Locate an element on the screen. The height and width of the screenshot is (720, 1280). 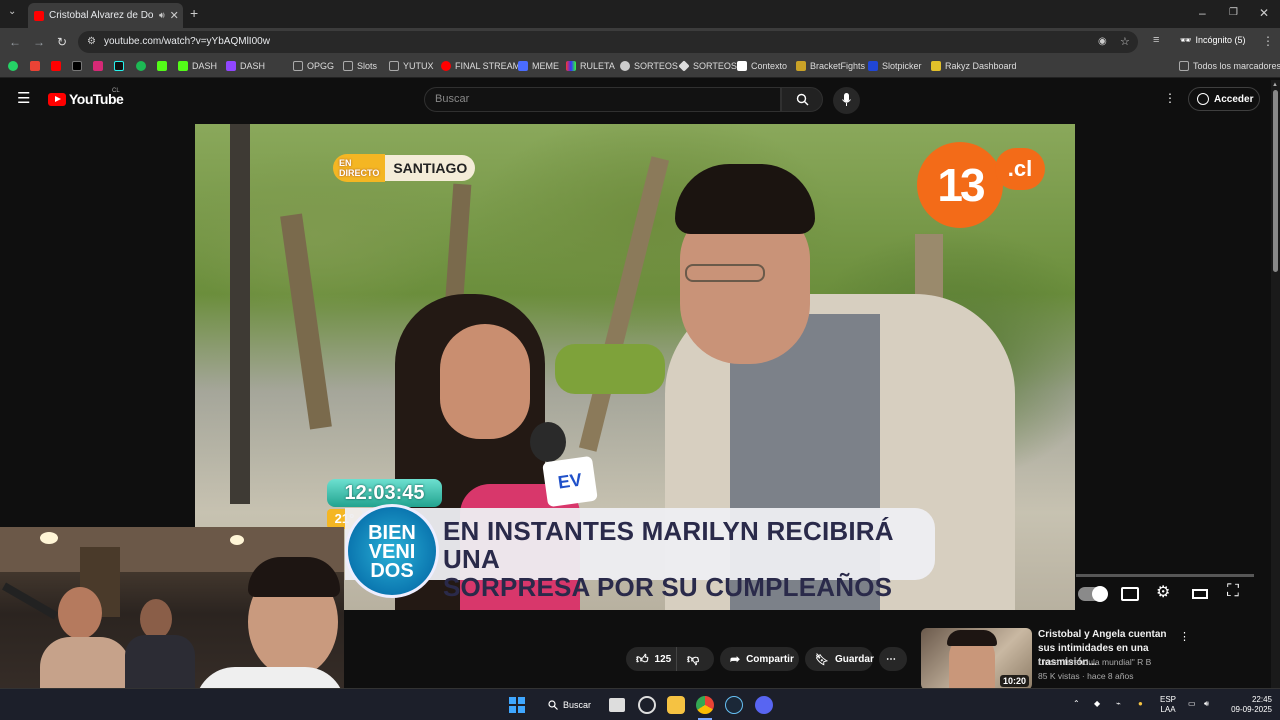
steam-tray-icon: ◆ is located at coordinates (1097, 704).